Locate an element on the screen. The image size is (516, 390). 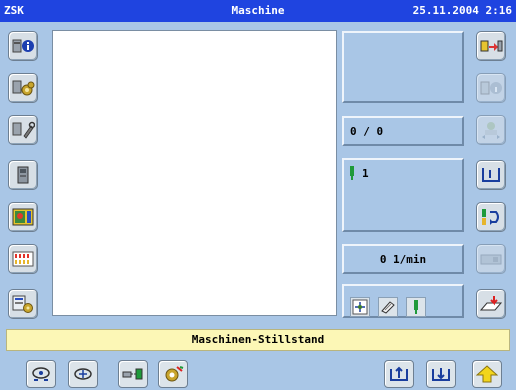
frame-move-small-button is located at coordinates (360, 307).